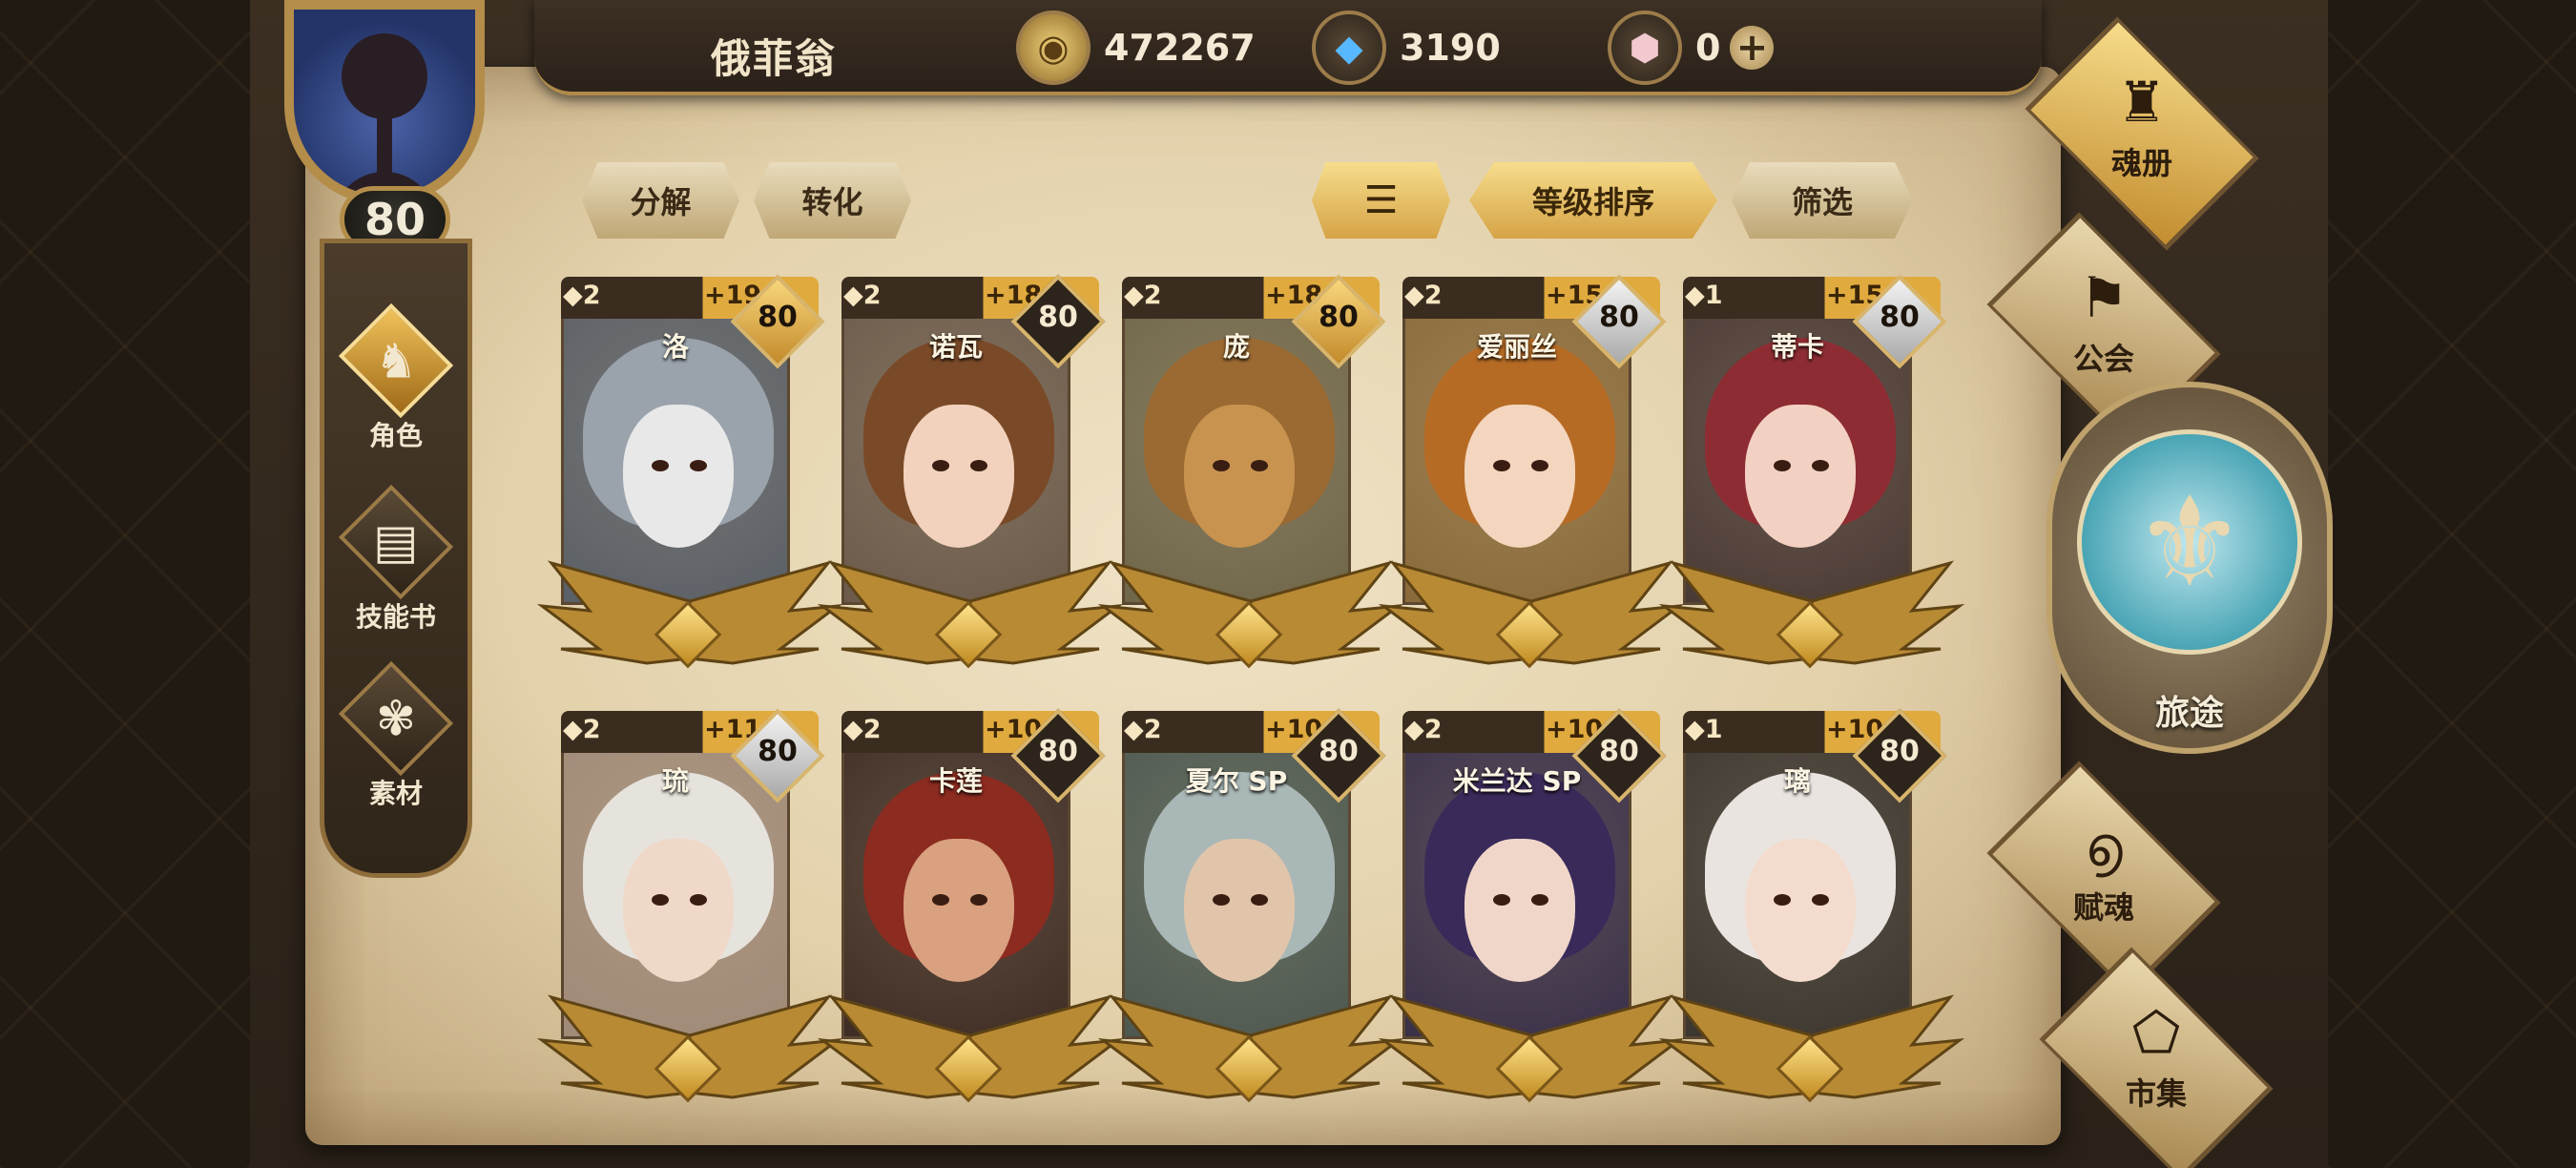  I want to click on character-card: ◆1 +10 璃 80, so click(1811, 914).